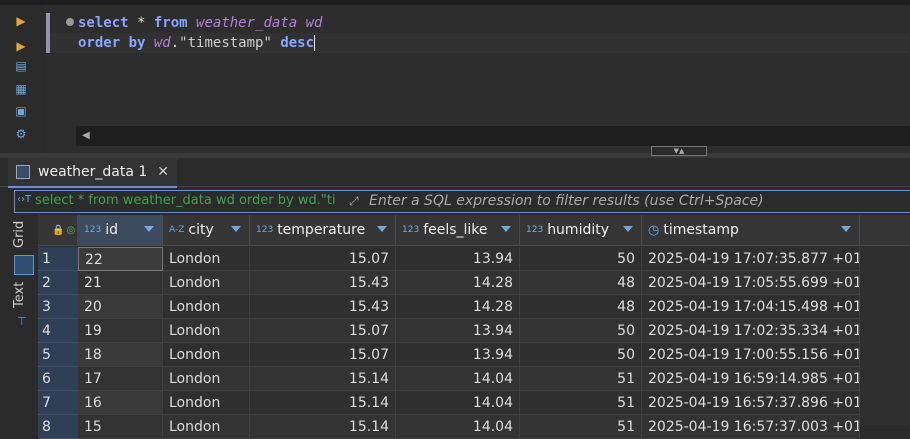  I want to click on execute-script-icon: ▶, so click(21, 46).